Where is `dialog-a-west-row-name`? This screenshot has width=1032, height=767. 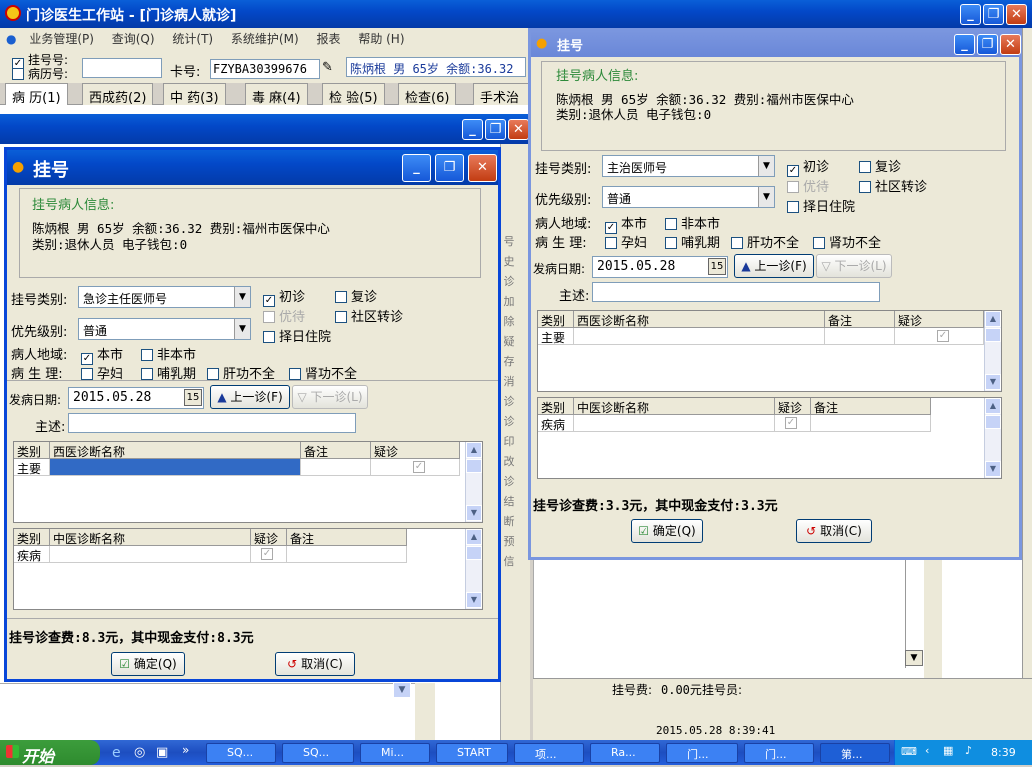
dialog-a-west-row-name is located at coordinates (175, 467).